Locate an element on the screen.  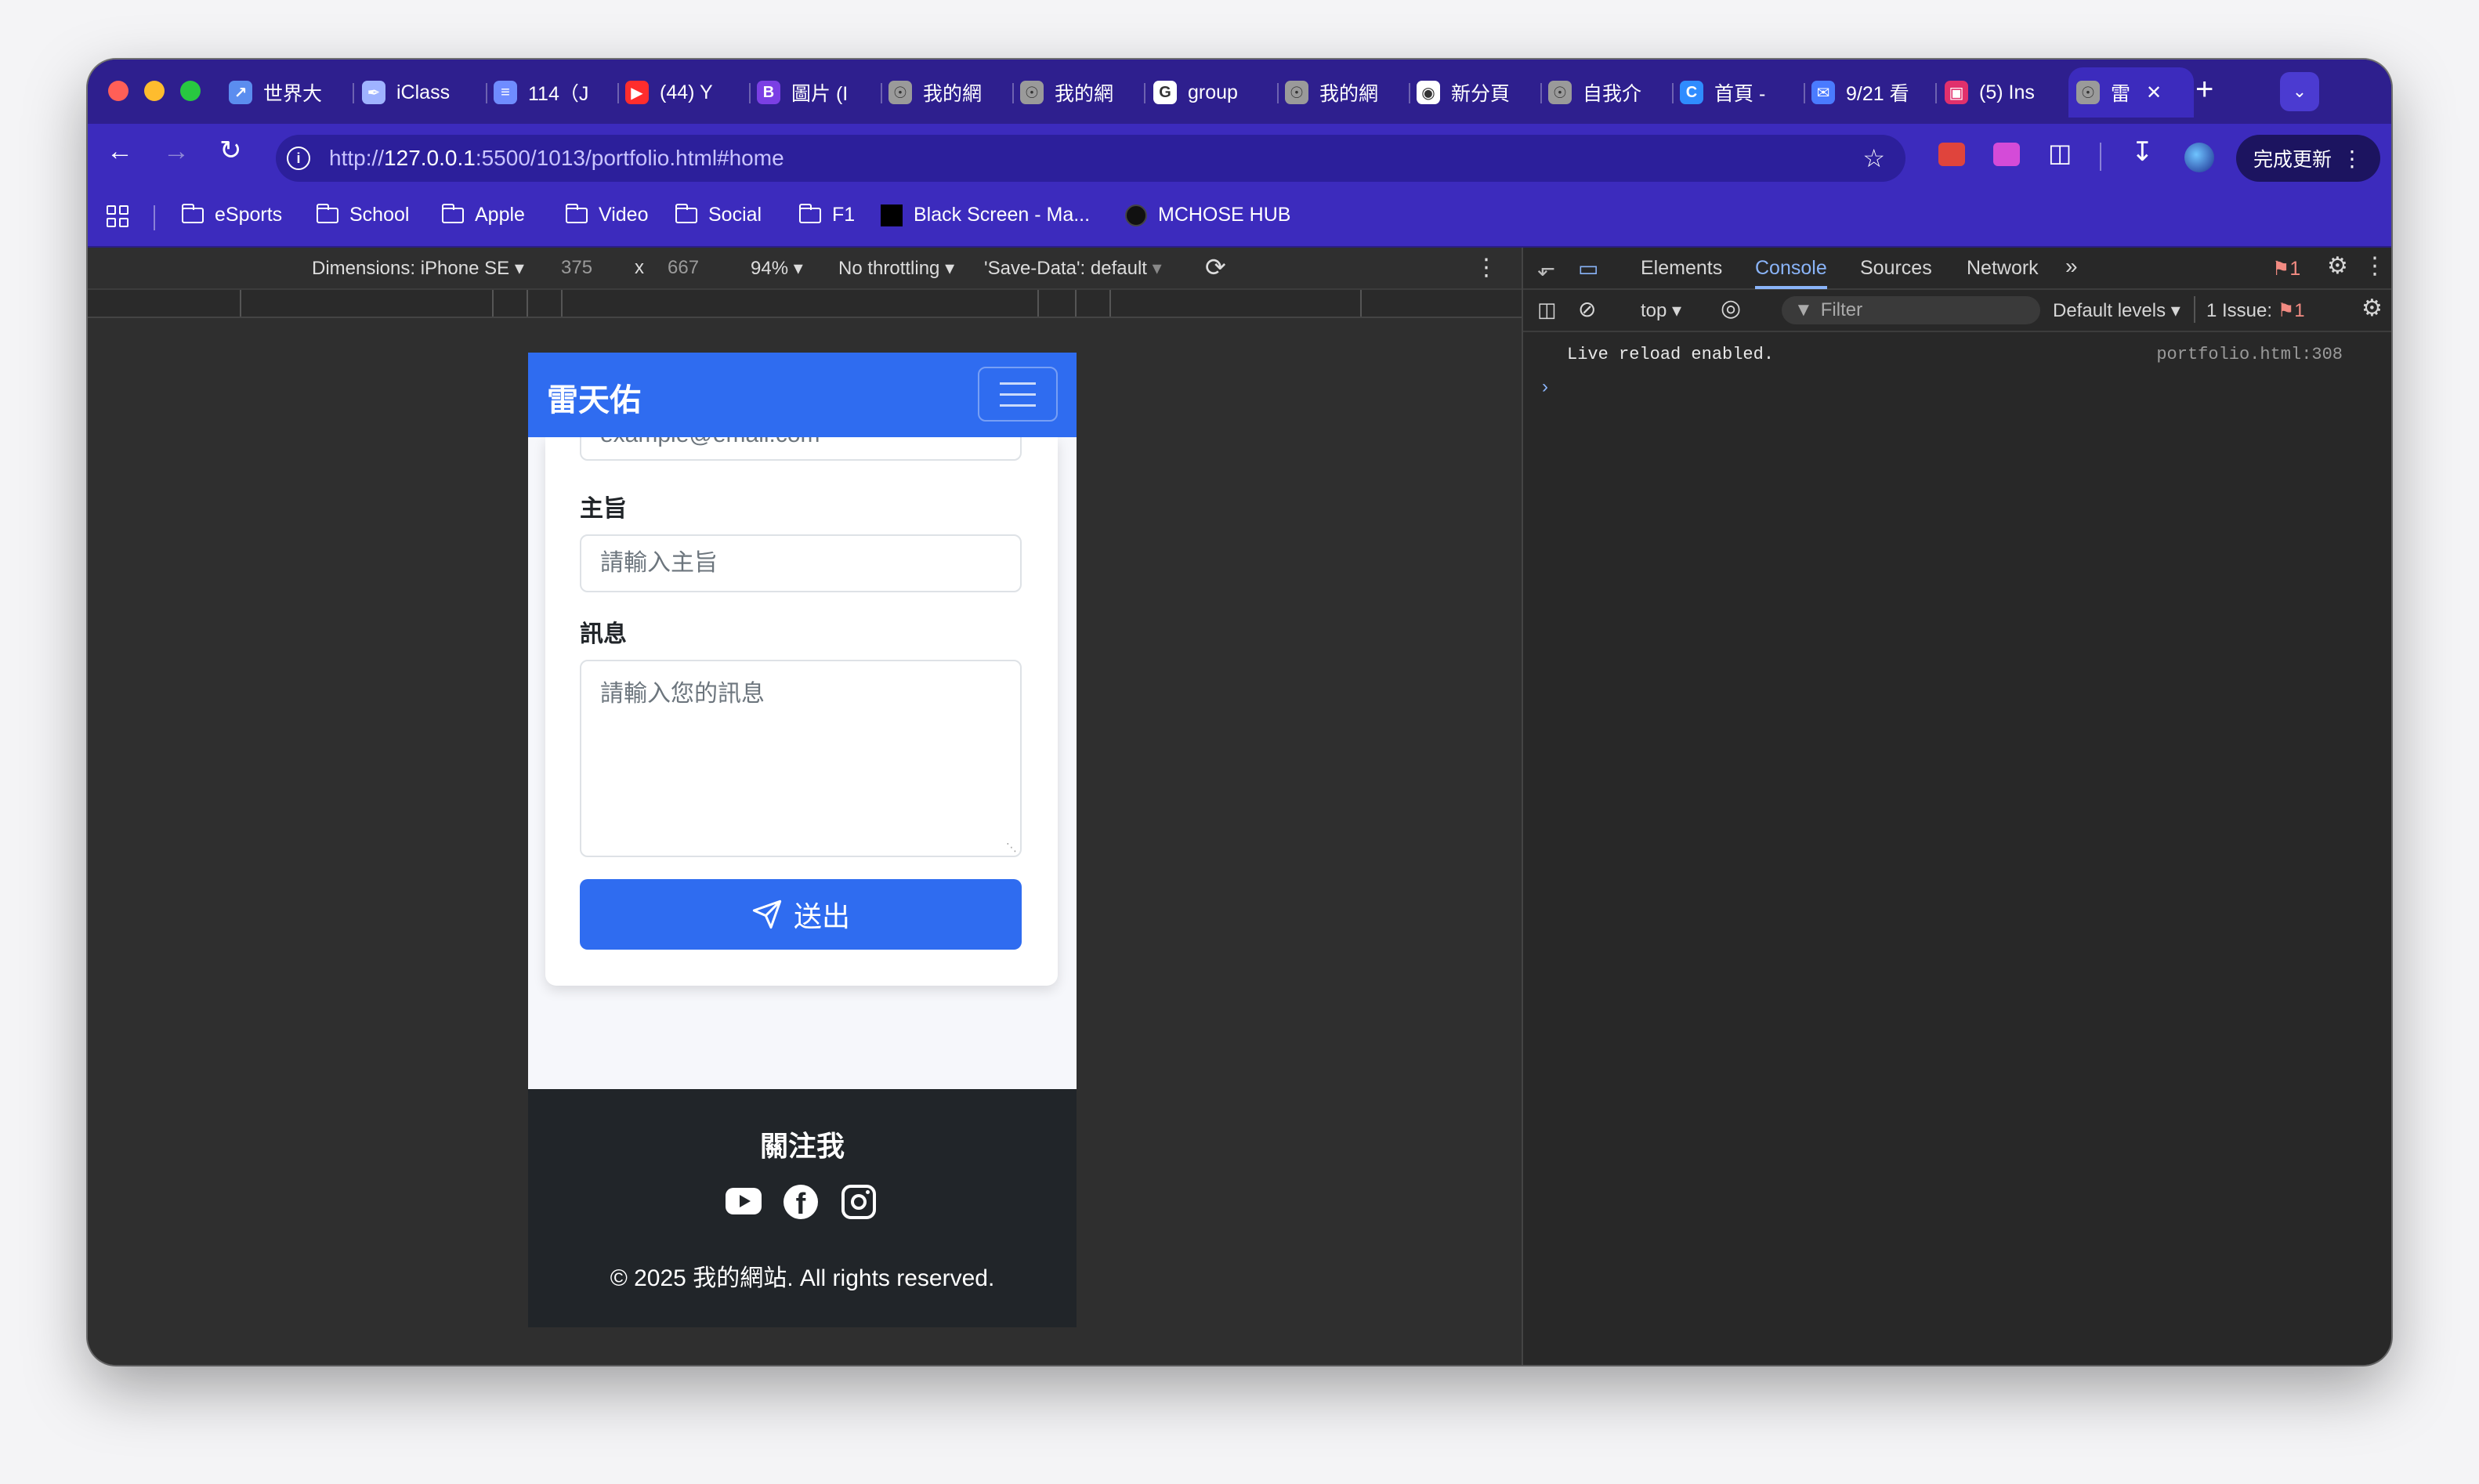
youtube-icon is located at coordinates (744, 1201).